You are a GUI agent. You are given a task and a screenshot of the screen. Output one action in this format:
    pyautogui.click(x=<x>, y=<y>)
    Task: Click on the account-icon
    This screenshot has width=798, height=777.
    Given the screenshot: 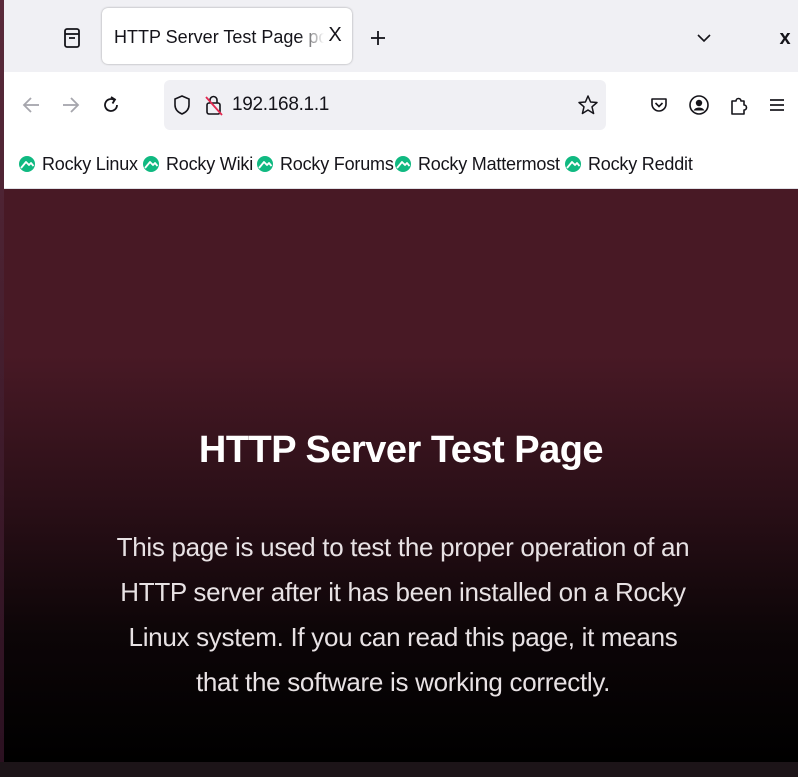 What is the action you would take?
    pyautogui.click(x=699, y=105)
    